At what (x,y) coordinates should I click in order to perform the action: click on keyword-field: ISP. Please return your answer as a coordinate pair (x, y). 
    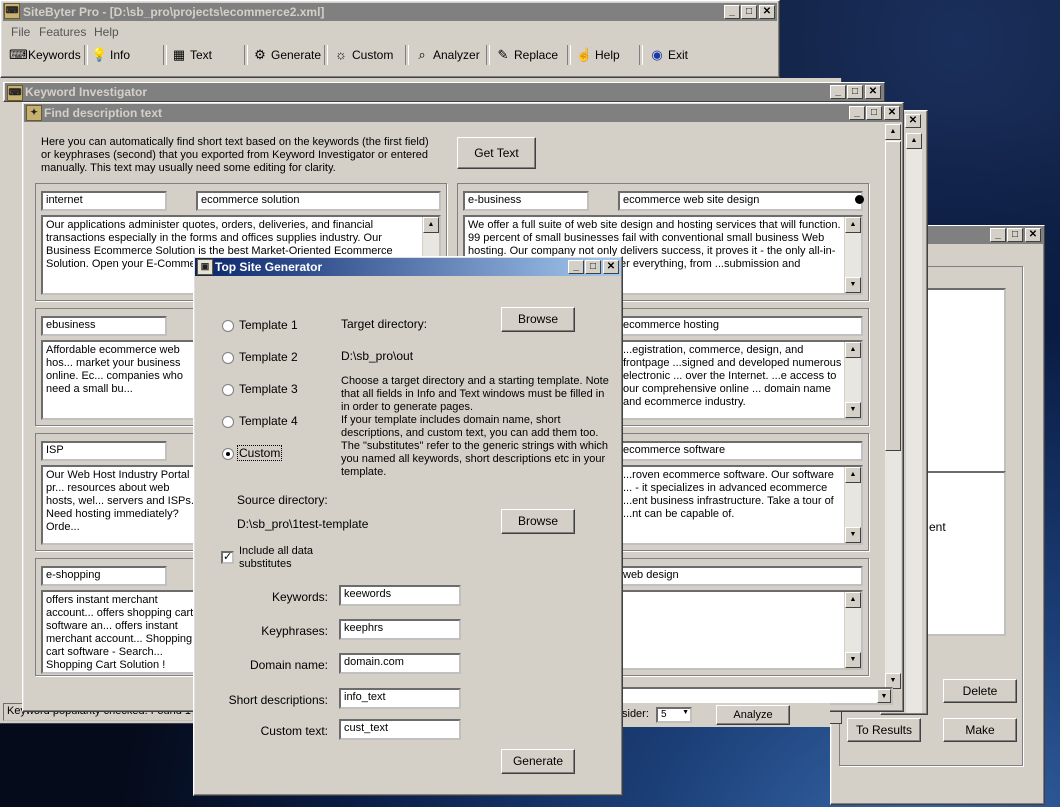
    Looking at the image, I should click on (104, 451).